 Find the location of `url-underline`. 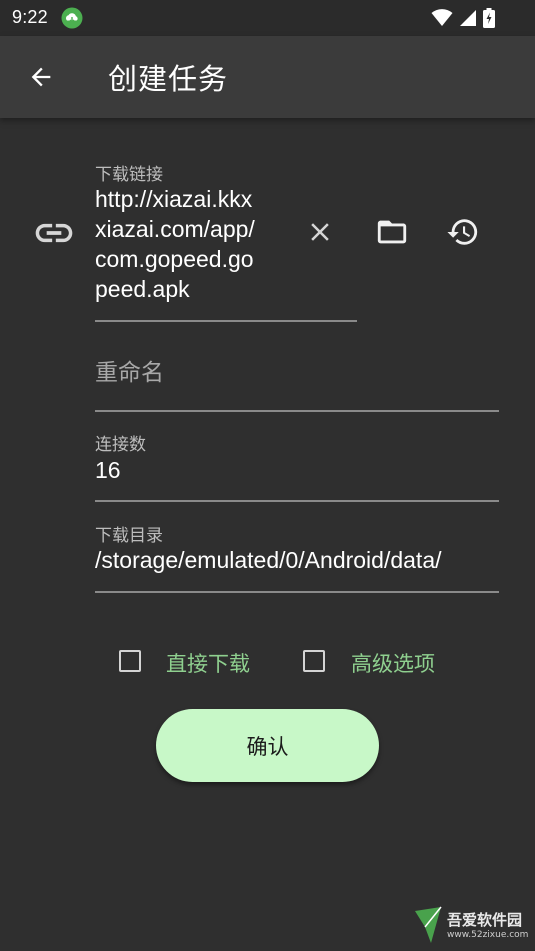

url-underline is located at coordinates (226, 321).